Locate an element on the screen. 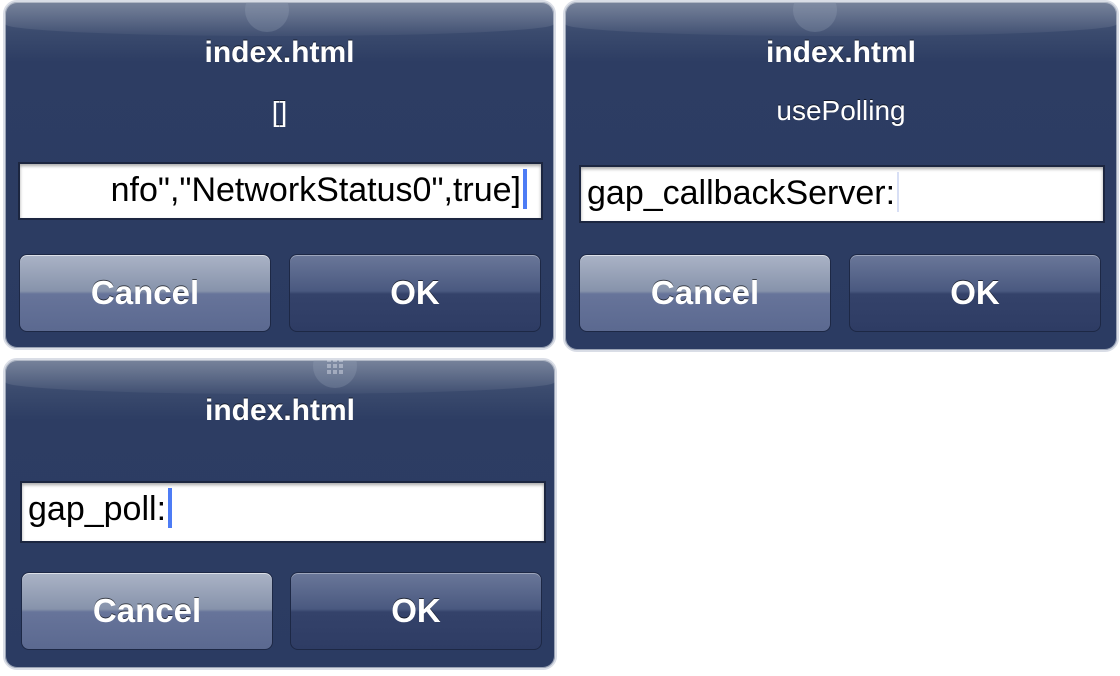 The width and height of the screenshot is (1120, 676). prompt-input: gap_poll: is located at coordinates (283, 512).